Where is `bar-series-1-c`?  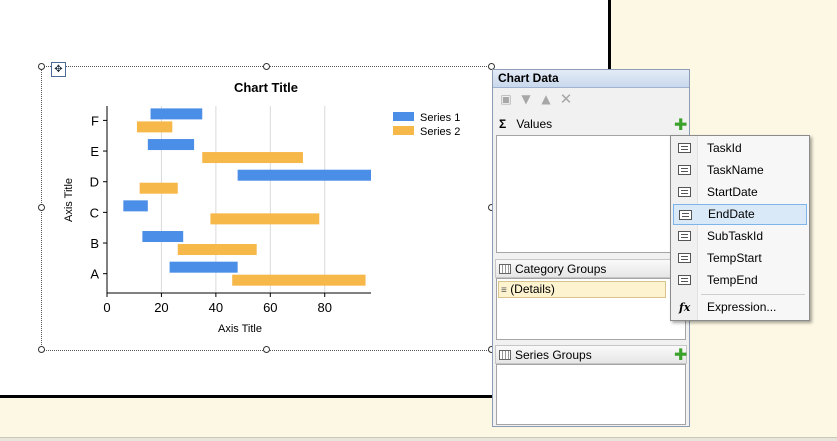 bar-series-1-c is located at coordinates (135, 206).